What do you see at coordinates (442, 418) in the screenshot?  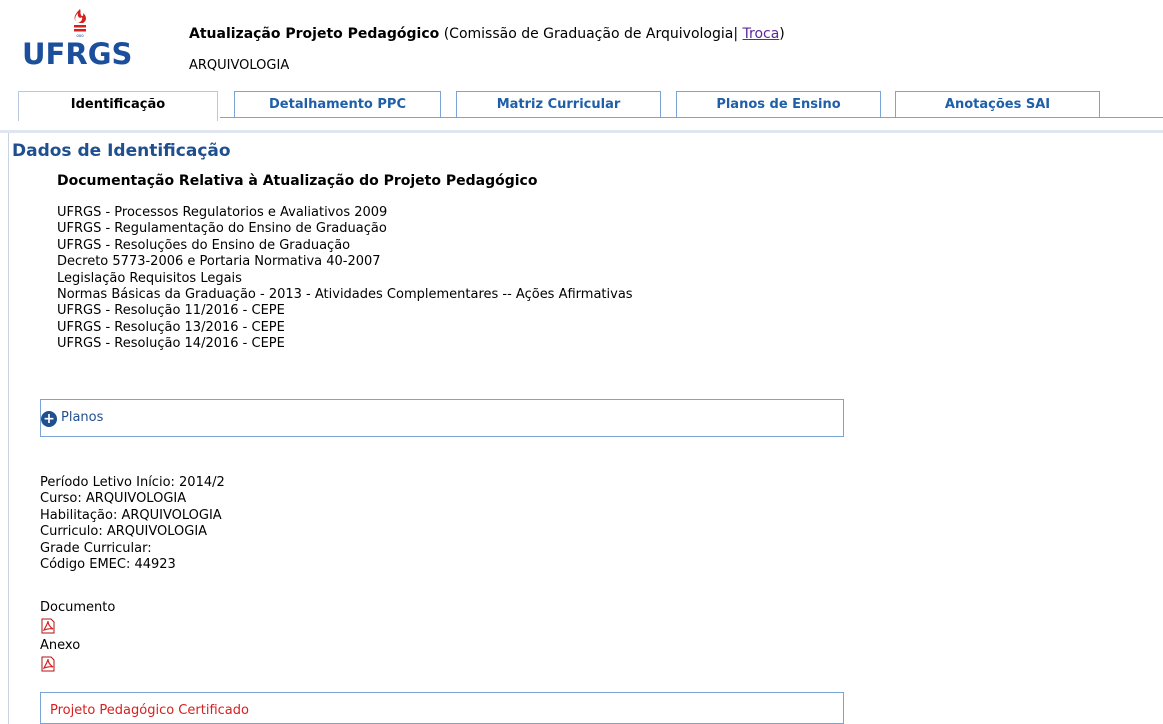 I see `planos-panel: + Planos` at bounding box center [442, 418].